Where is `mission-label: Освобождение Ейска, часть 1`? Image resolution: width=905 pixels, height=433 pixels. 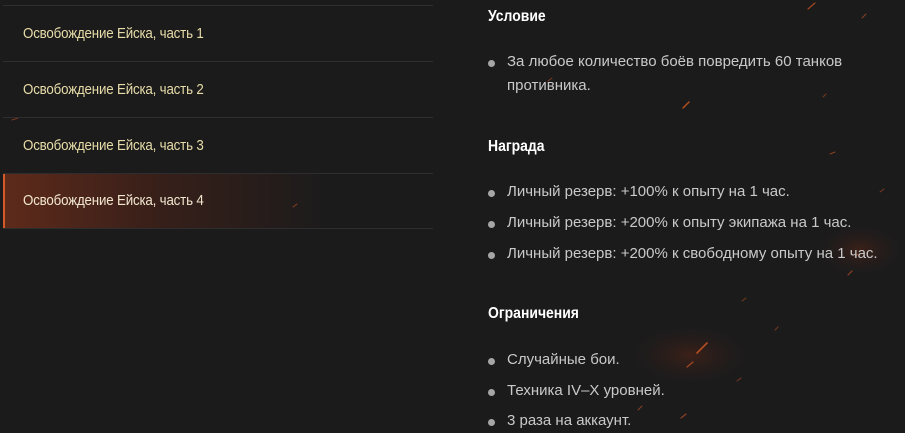
mission-label: Освобождение Ейска, часть 1 is located at coordinates (113, 33).